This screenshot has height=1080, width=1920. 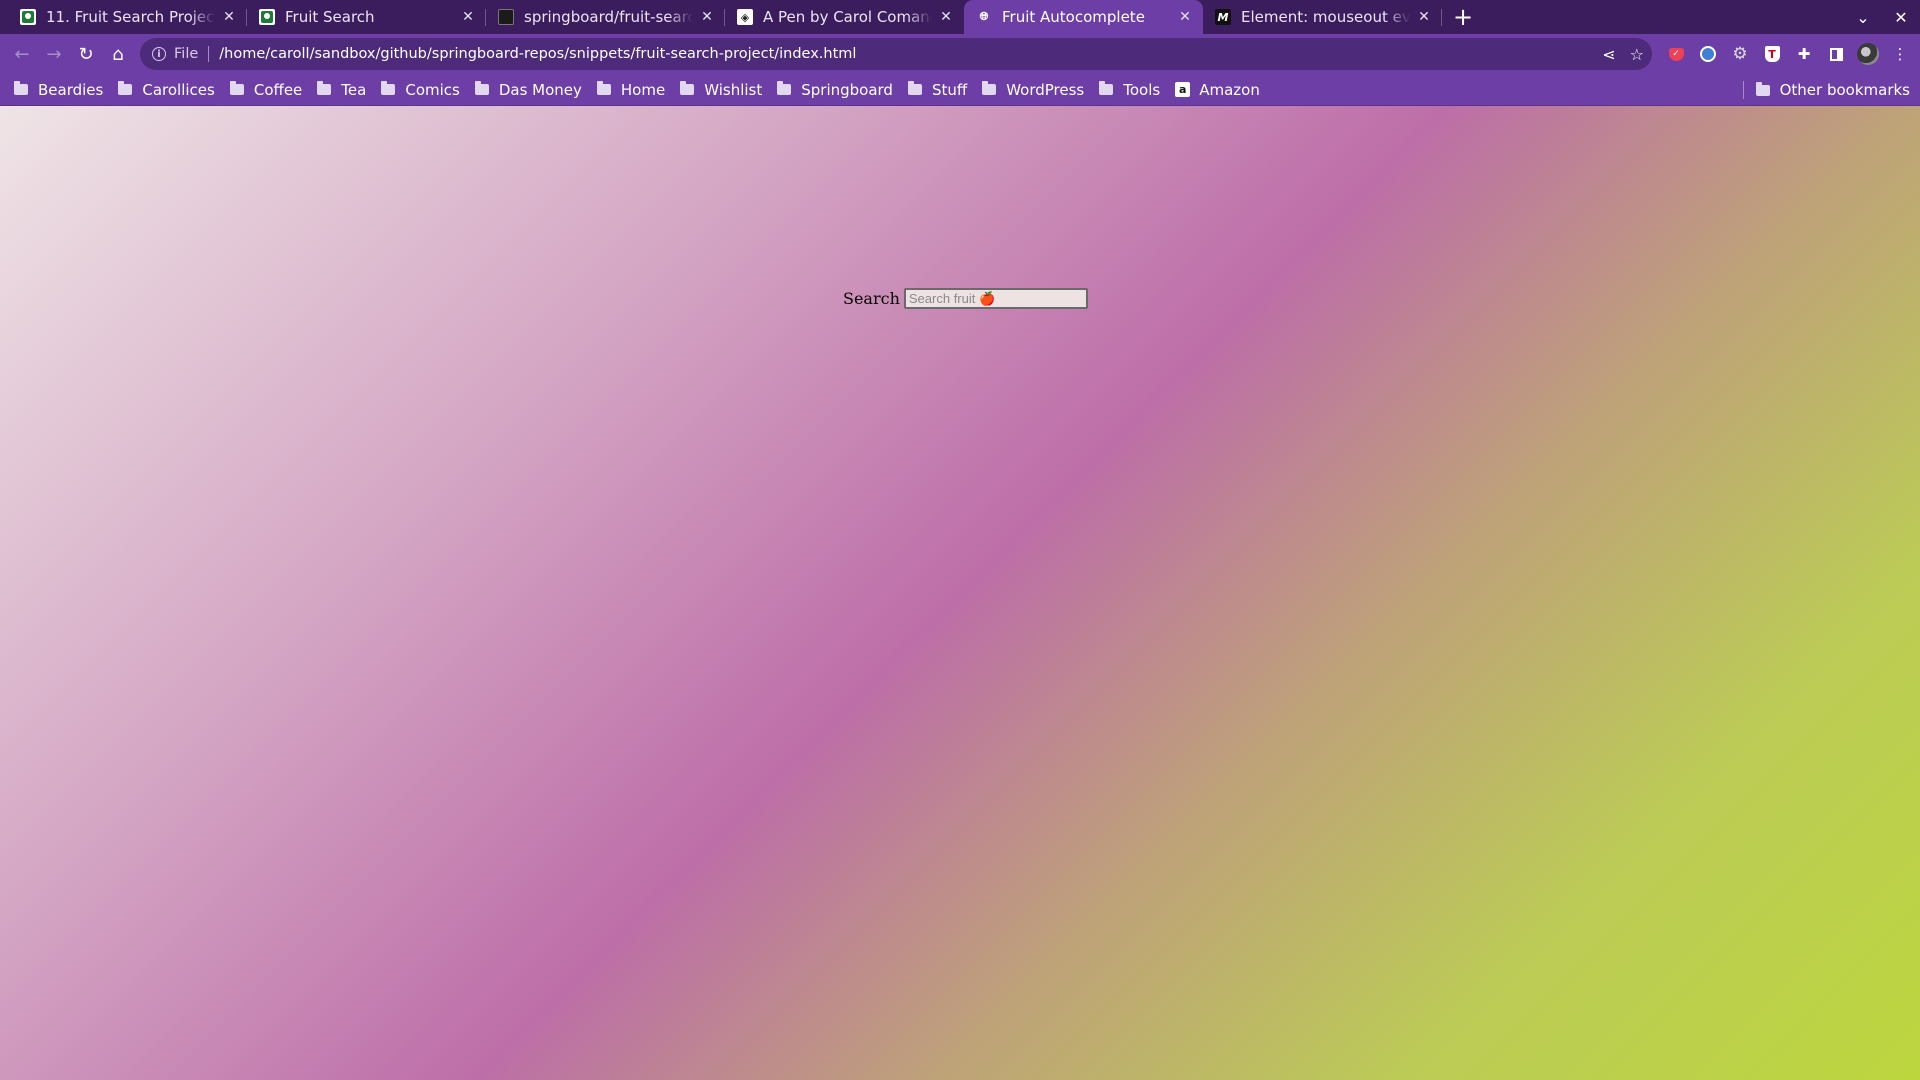 I want to click on gear-extension: ⚙, so click(x=1740, y=54).